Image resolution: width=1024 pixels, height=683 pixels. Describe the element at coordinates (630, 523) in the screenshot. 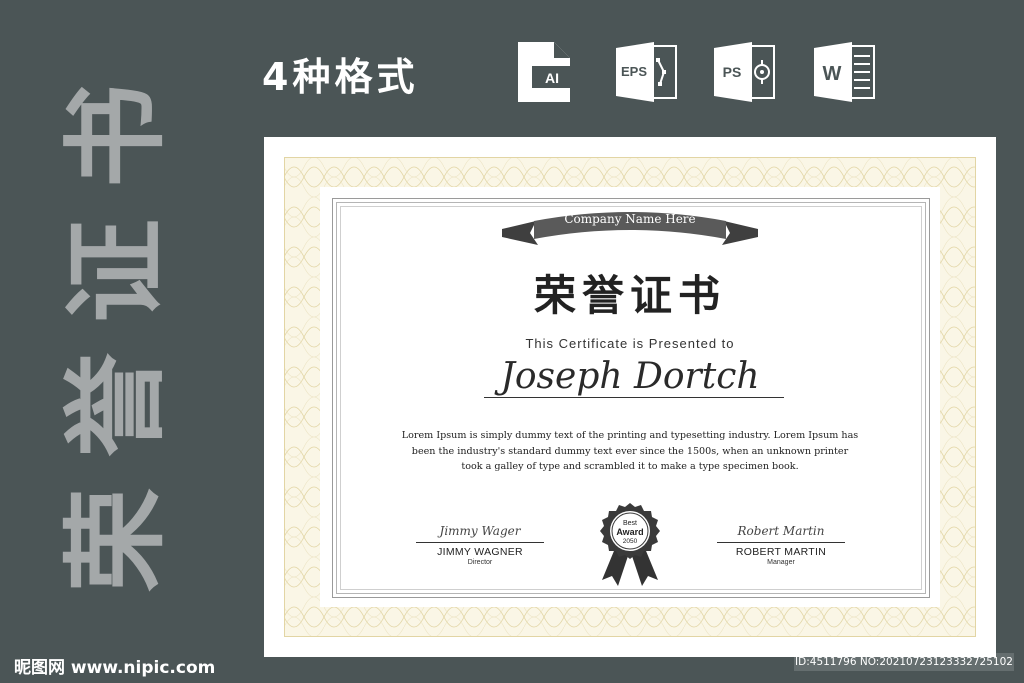

I see `badge-line-1: Best` at that location.